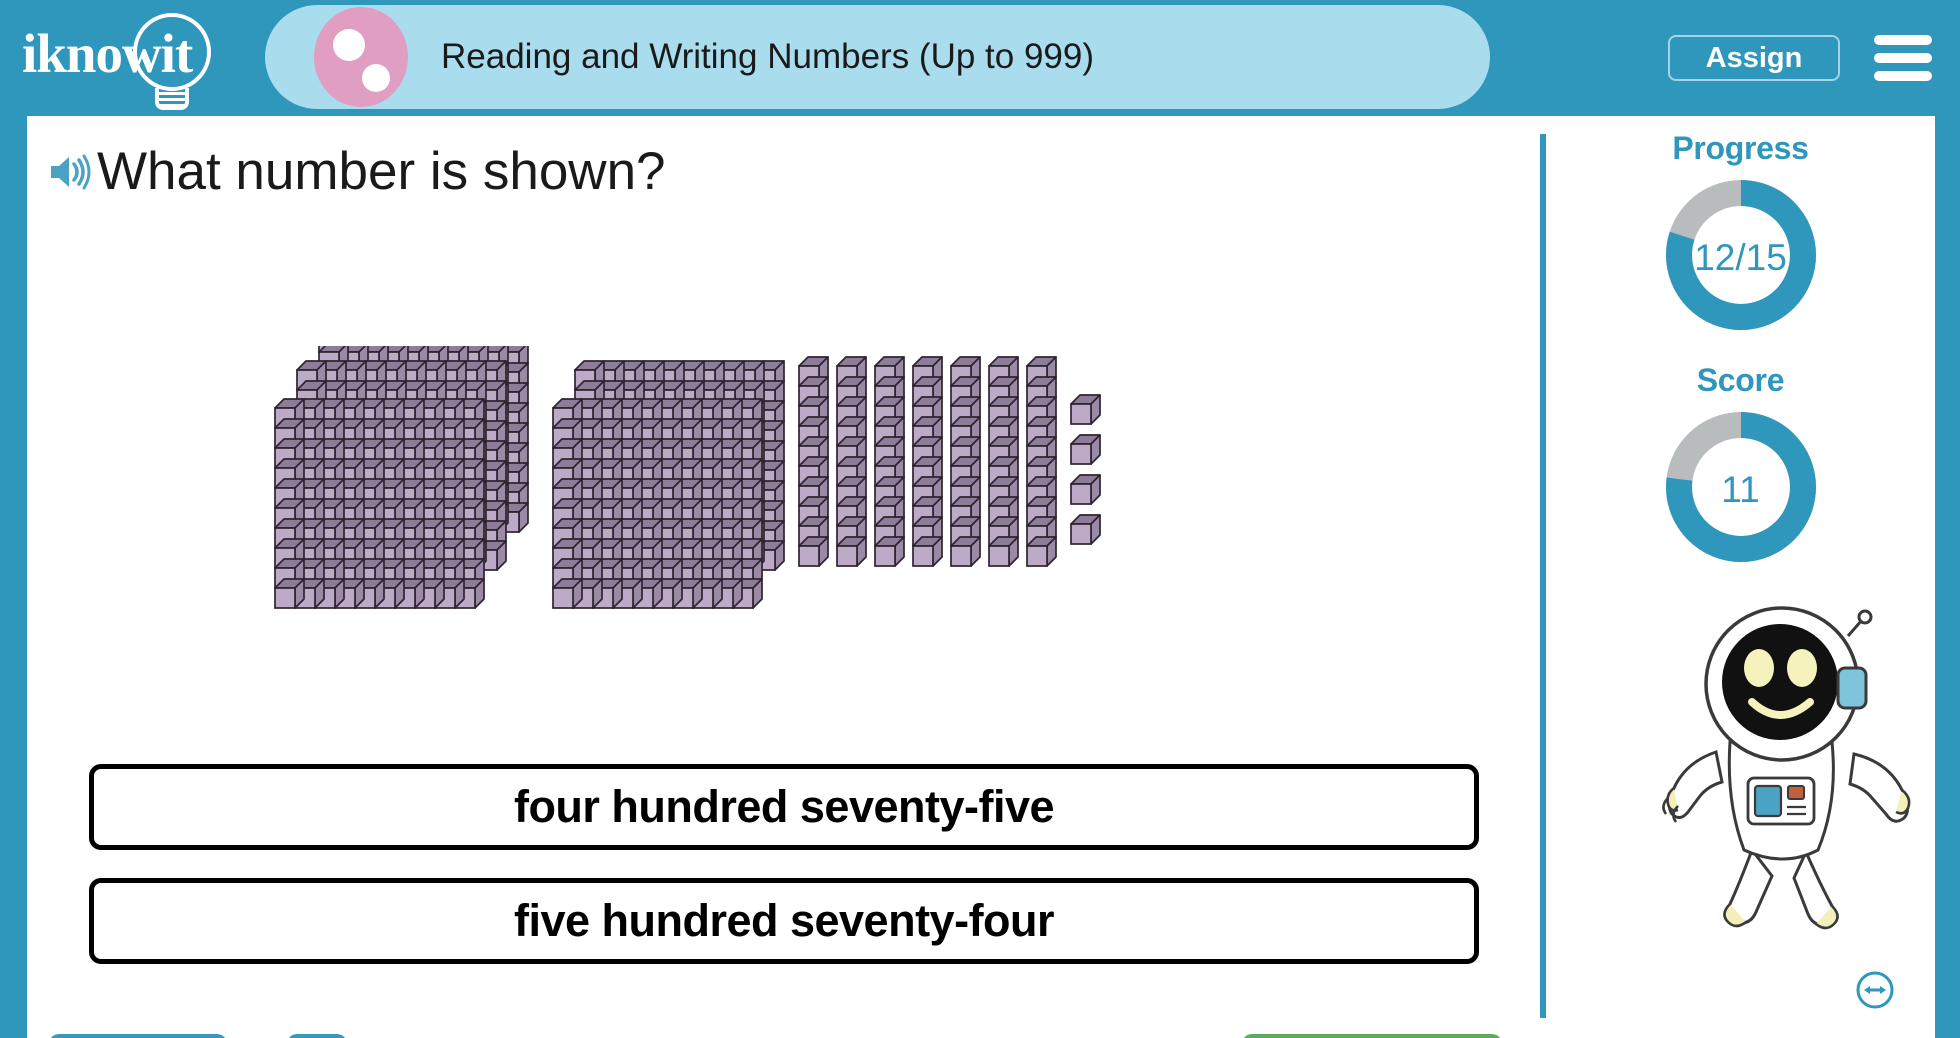  I want to click on question-row: What number is shown?, so click(355, 172).